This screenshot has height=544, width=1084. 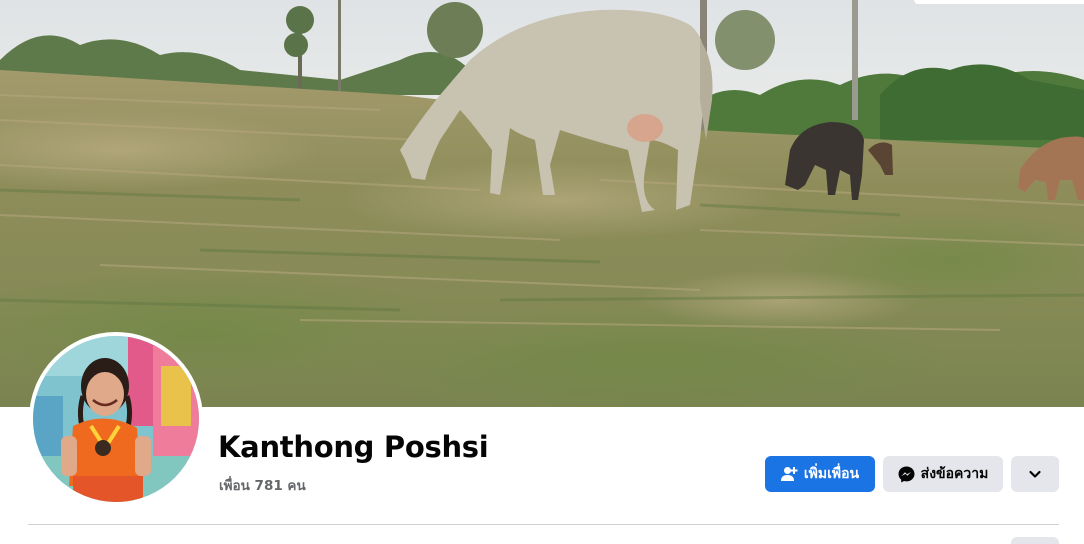 I want to click on profile-name: Kanthong Poshsi, so click(x=353, y=447).